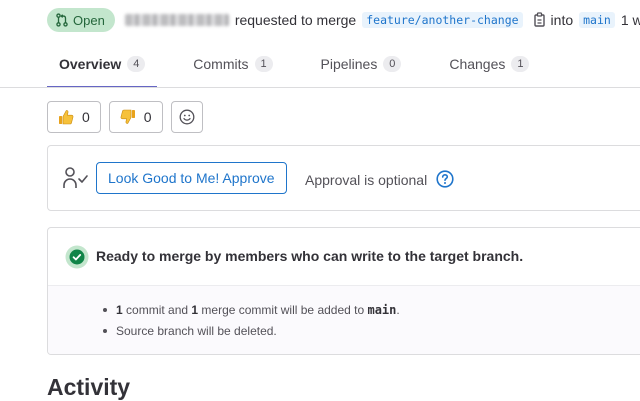 Image resolution: width=640 pixels, height=401 pixels. I want to click on requested-text: requested to merge, so click(295, 20).